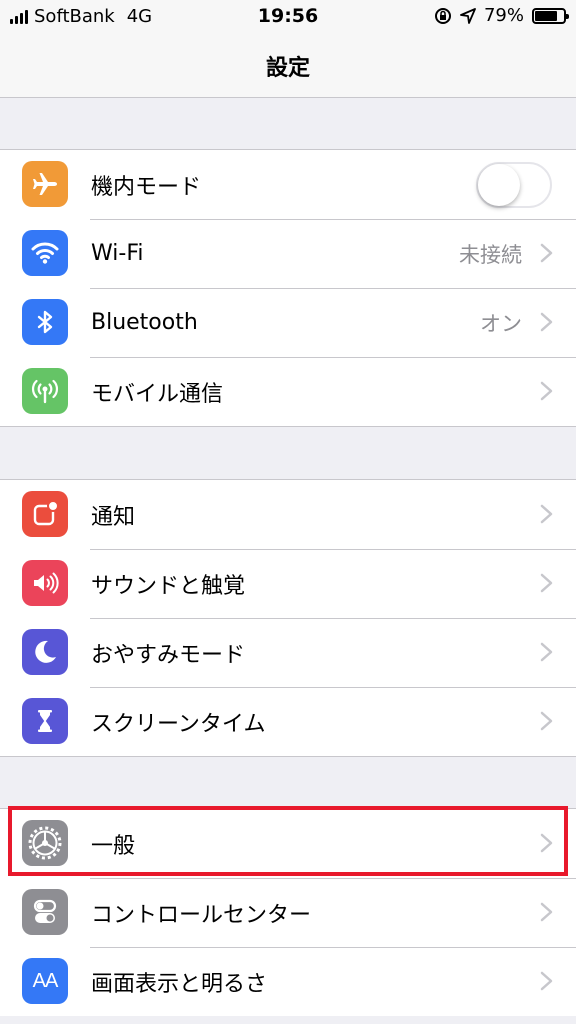 This screenshot has height=1024, width=576. Describe the element at coordinates (45, 253) in the screenshot. I see `wifi-icon` at that location.